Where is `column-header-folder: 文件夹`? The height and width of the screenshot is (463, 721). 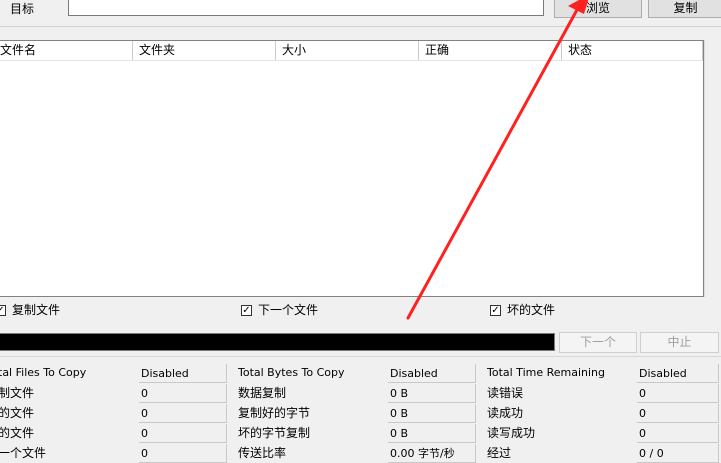 column-header-folder: 文件夹 is located at coordinates (204, 50).